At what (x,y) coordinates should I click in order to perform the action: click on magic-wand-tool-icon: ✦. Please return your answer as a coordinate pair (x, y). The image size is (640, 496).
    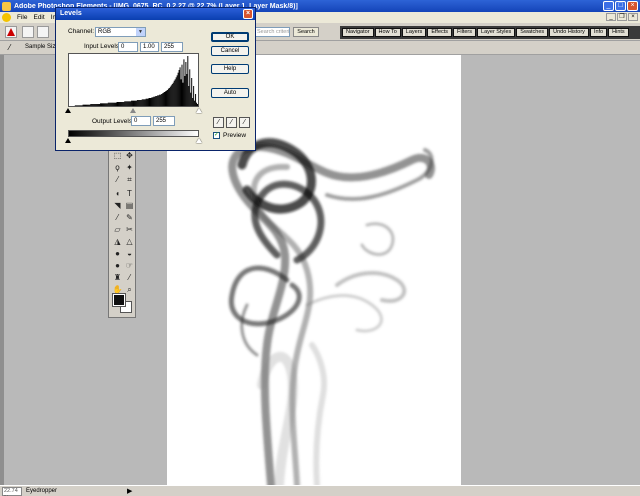
    Looking at the image, I should click on (129, 167).